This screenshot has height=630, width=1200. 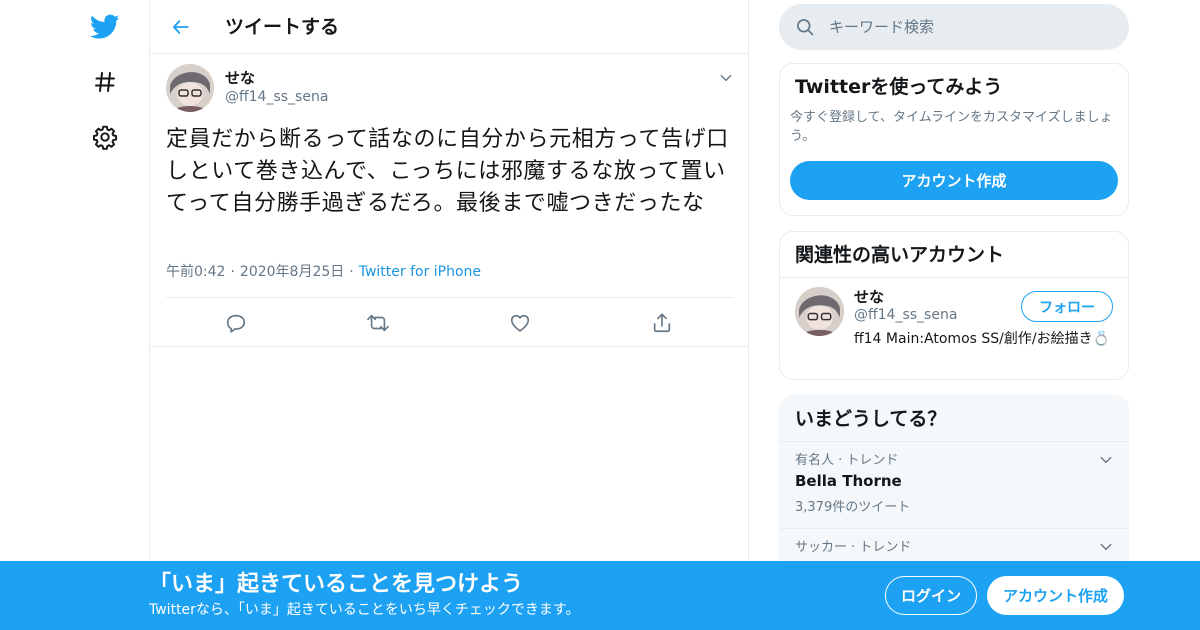 I want to click on related-account-name: せな, so click(x=869, y=297).